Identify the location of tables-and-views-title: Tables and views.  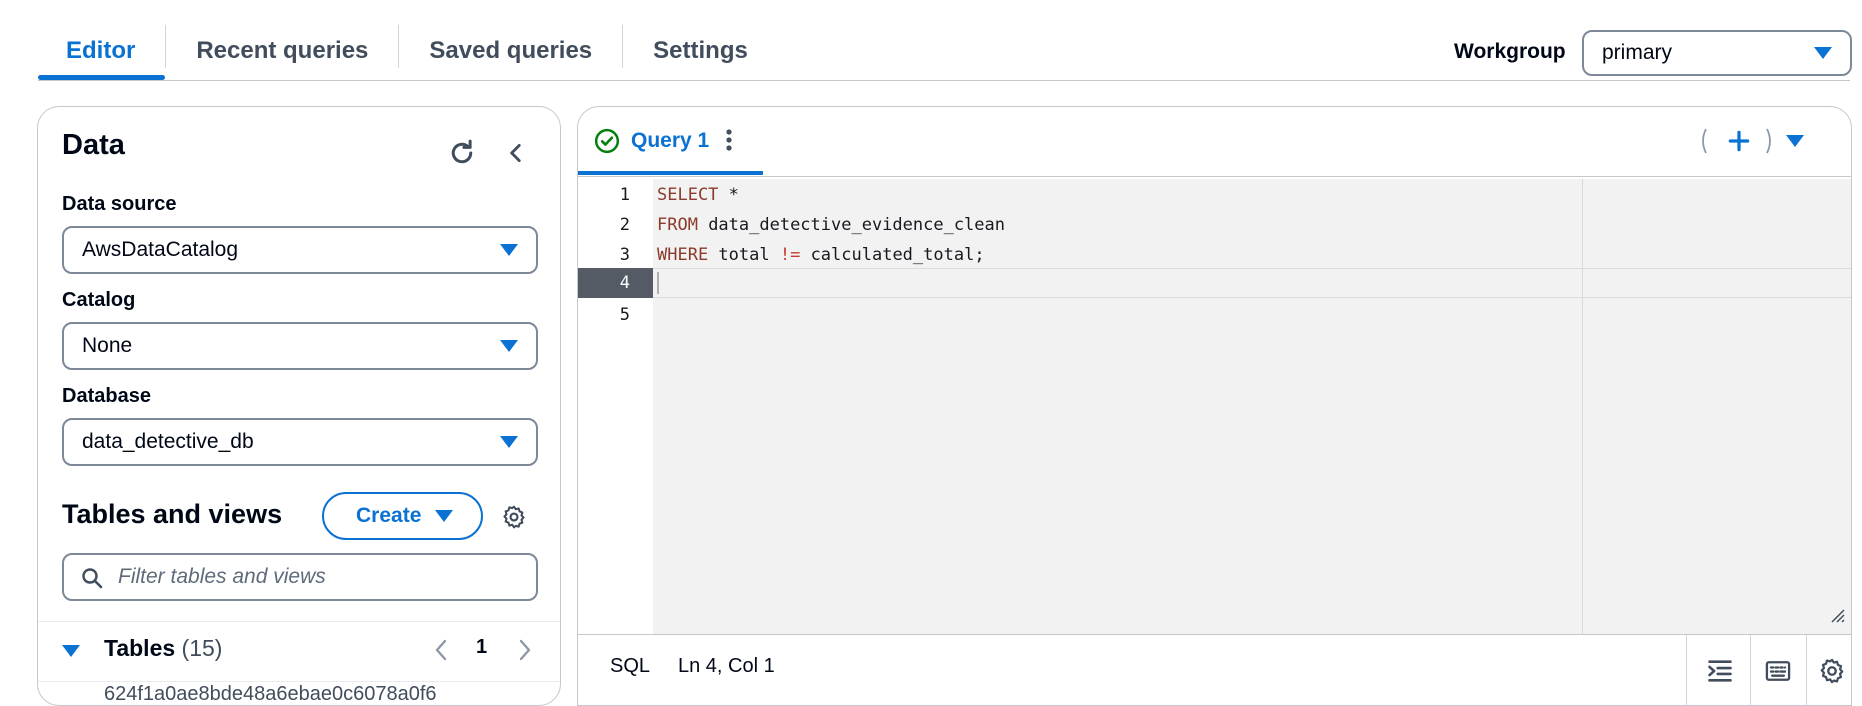
(172, 514).